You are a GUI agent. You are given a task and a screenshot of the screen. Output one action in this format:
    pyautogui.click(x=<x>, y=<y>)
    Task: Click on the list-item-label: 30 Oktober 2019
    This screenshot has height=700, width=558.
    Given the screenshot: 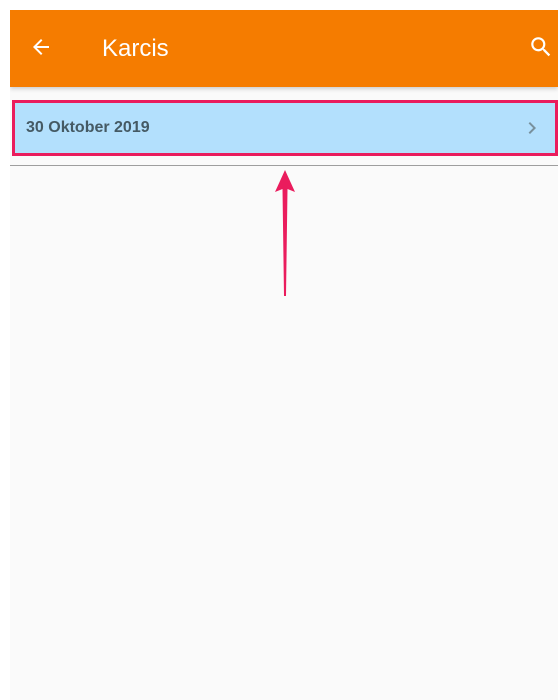 What is the action you would take?
    pyautogui.click(x=88, y=127)
    